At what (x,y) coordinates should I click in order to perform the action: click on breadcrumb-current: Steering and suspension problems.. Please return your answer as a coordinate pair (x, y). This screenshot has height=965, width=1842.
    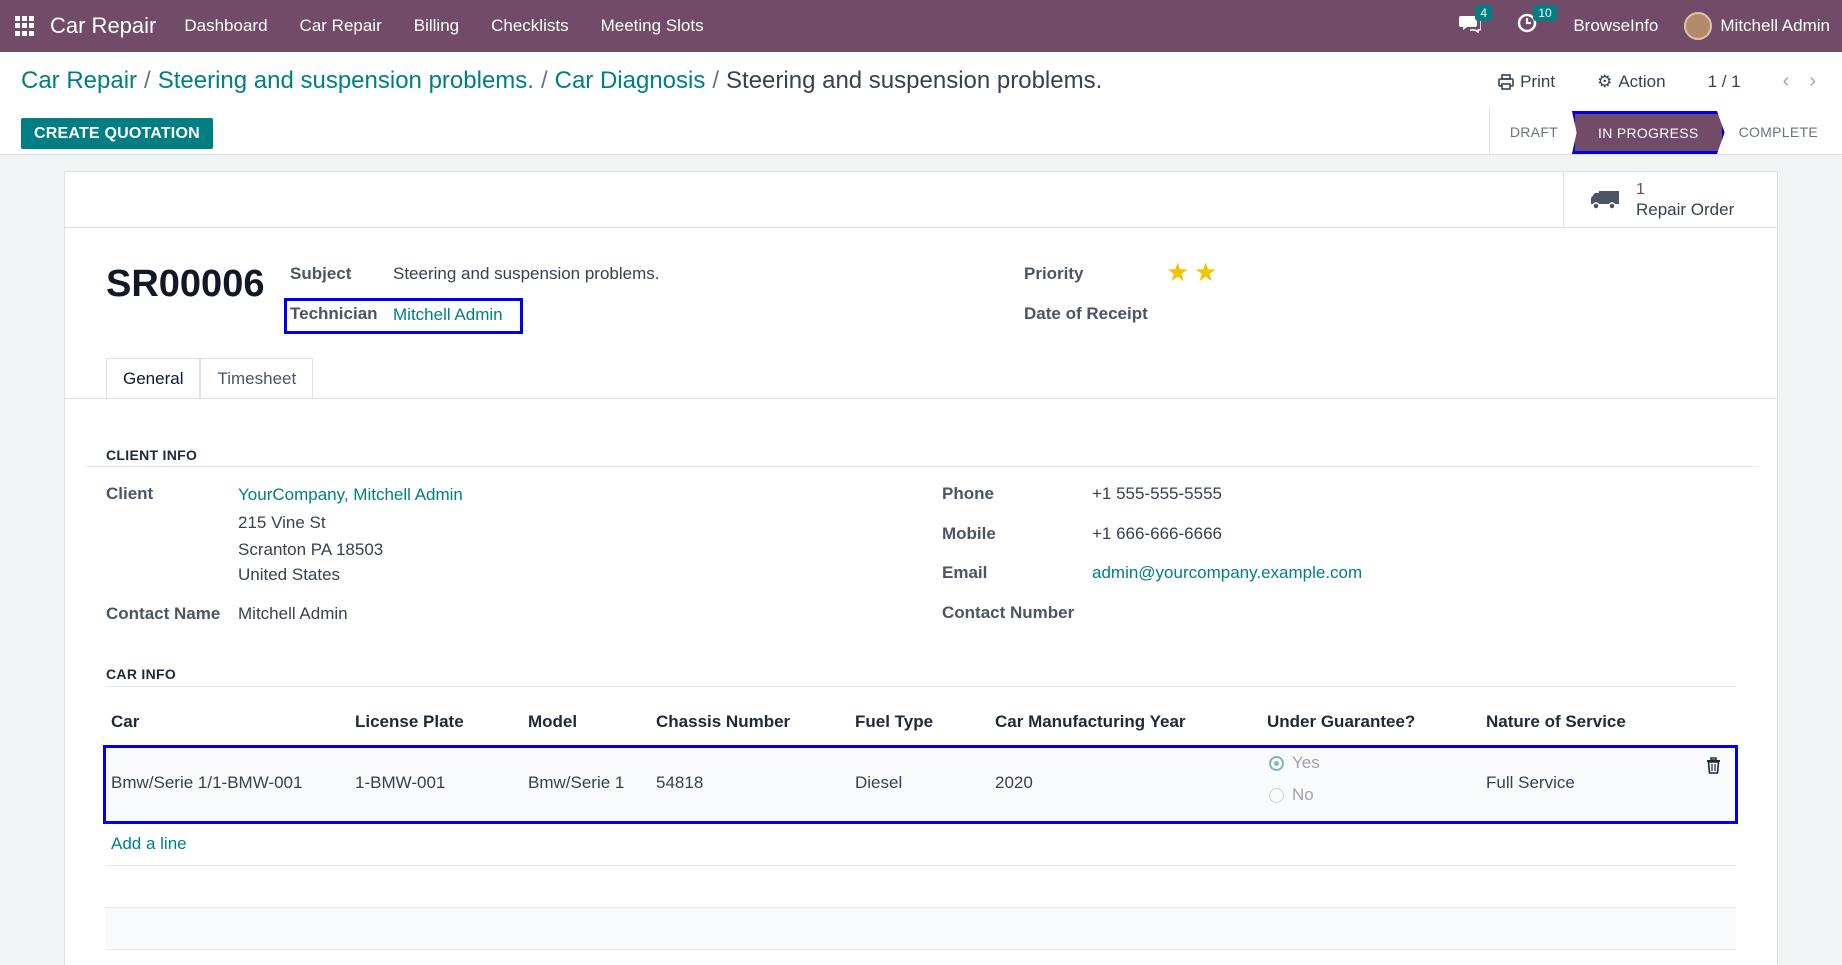
    Looking at the image, I should click on (914, 80).